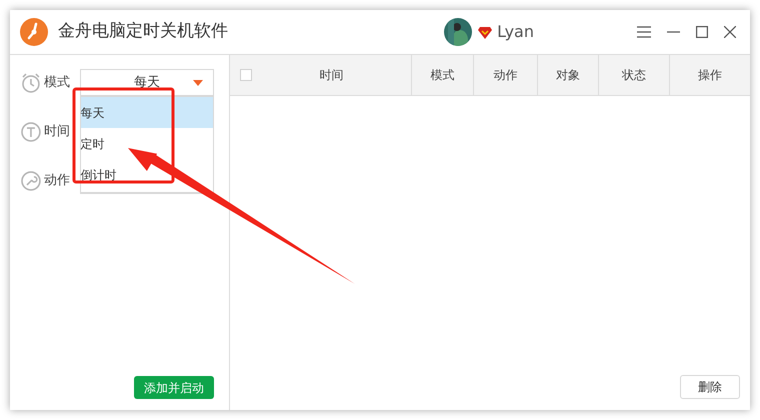  Describe the element at coordinates (34, 32) in the screenshot. I see `logo-icon` at that location.